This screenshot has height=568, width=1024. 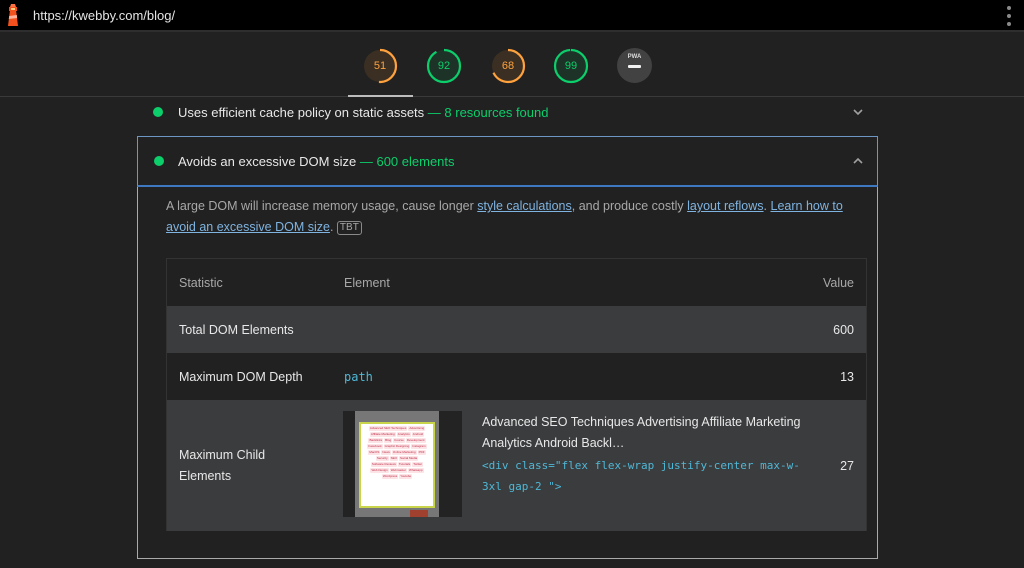 I want to click on table-row: Maximum DOM Depth path 13, so click(x=516, y=376).